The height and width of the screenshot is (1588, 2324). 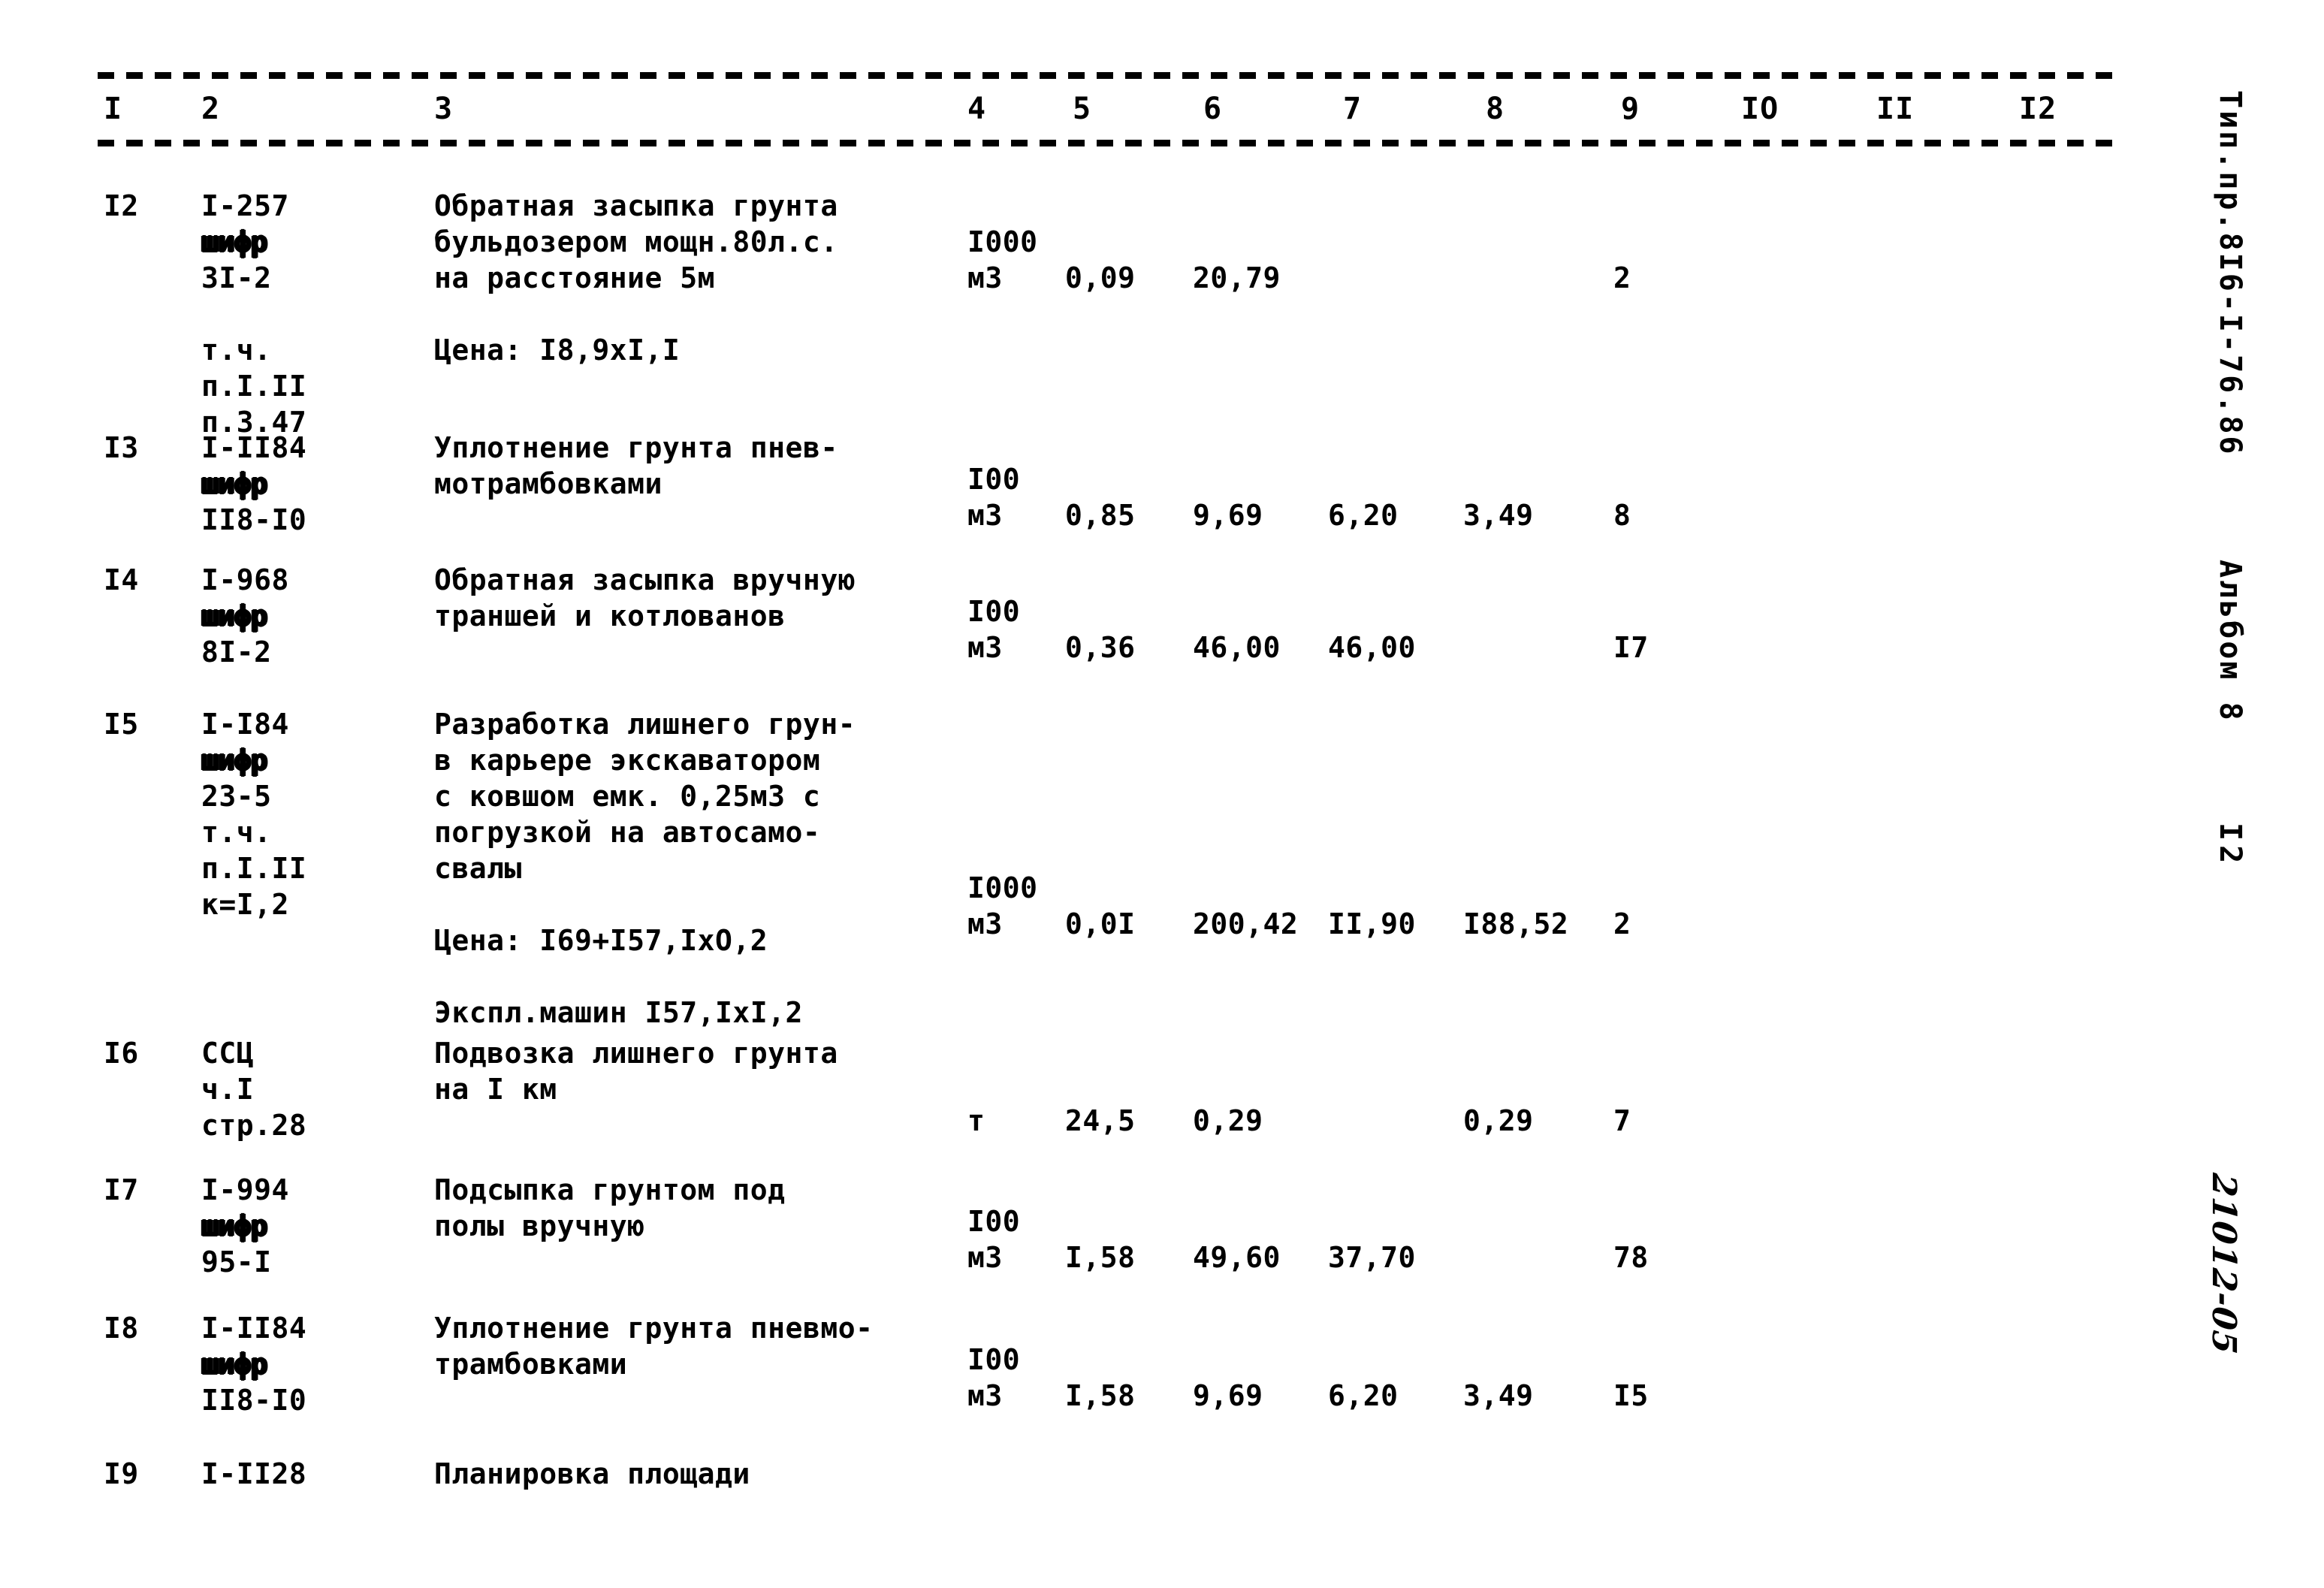 What do you see at coordinates (245, 205) in the screenshot?
I see `norm-code-line: I-257` at bounding box center [245, 205].